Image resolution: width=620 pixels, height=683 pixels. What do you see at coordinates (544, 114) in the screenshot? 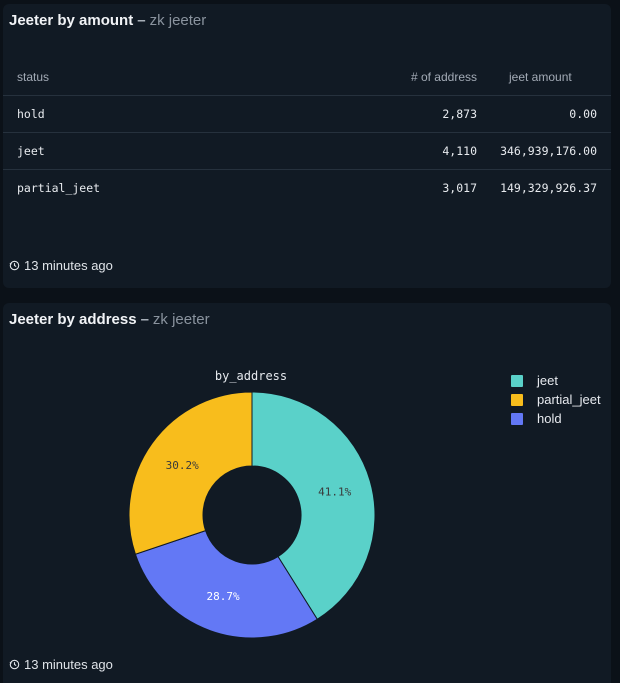
I see `cell-amount: 0.00` at bounding box center [544, 114].